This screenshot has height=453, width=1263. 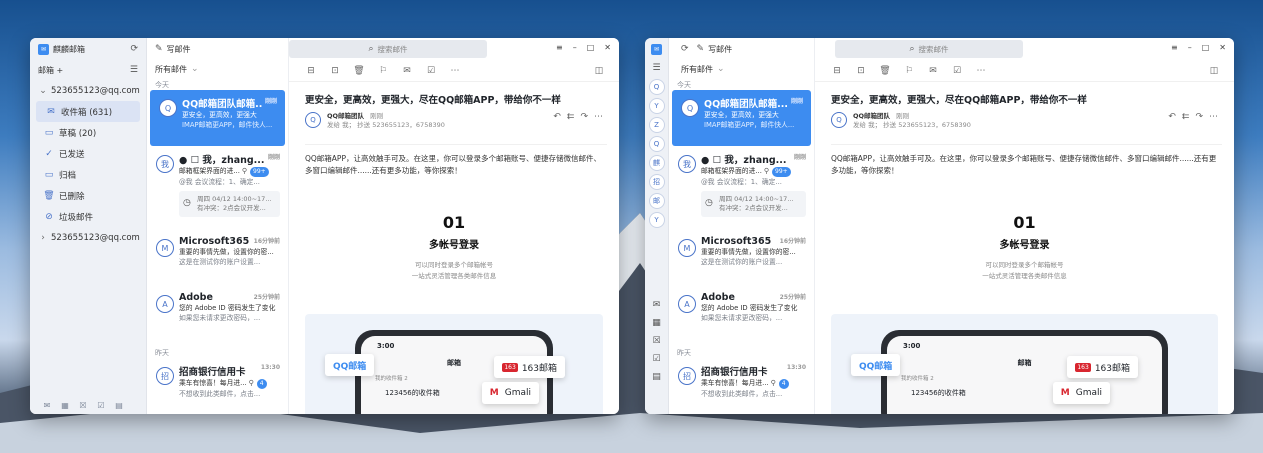 I want to click on folder-item: ✉ 收件箱 (631), so click(x=88, y=111).